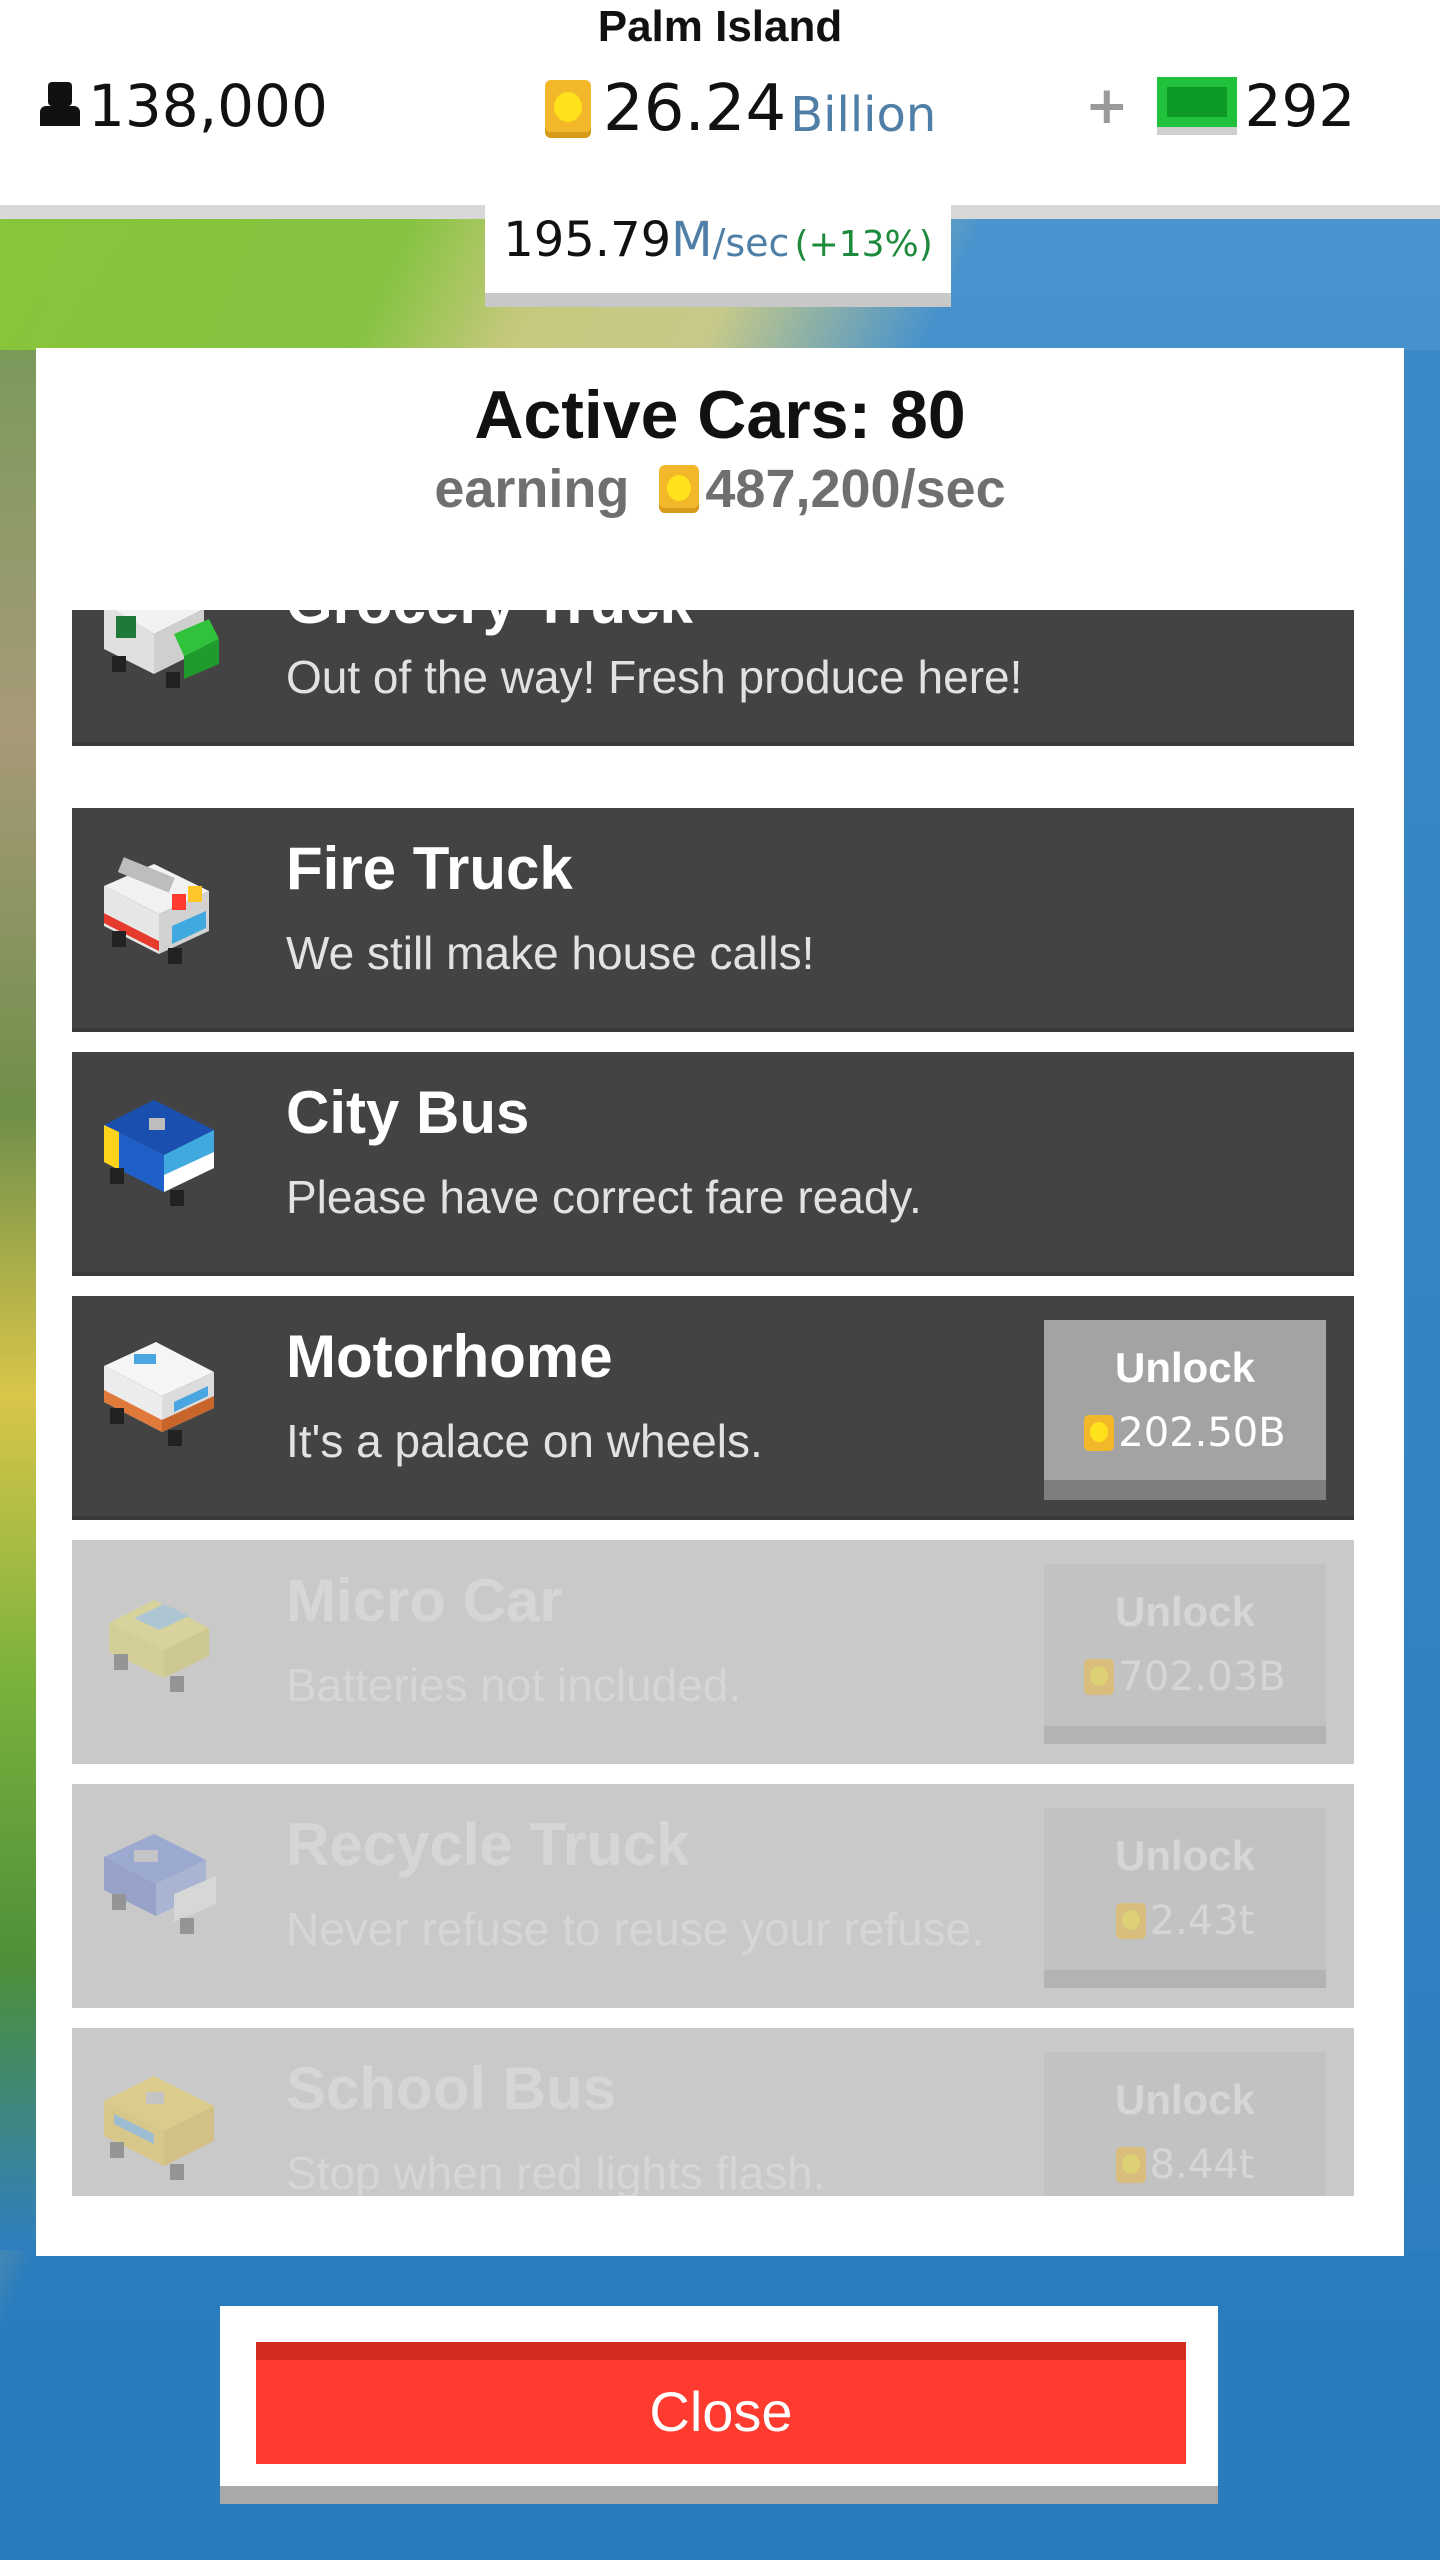 The width and height of the screenshot is (1440, 2560). I want to click on earning-value: 487,200/sec, so click(855, 489).